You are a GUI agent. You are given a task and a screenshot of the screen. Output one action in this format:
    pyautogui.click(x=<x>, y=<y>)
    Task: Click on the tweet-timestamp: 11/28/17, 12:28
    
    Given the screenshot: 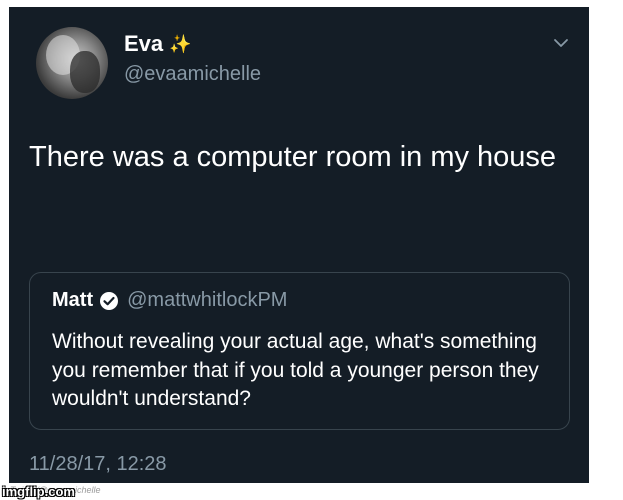 What is the action you would take?
    pyautogui.click(x=98, y=464)
    